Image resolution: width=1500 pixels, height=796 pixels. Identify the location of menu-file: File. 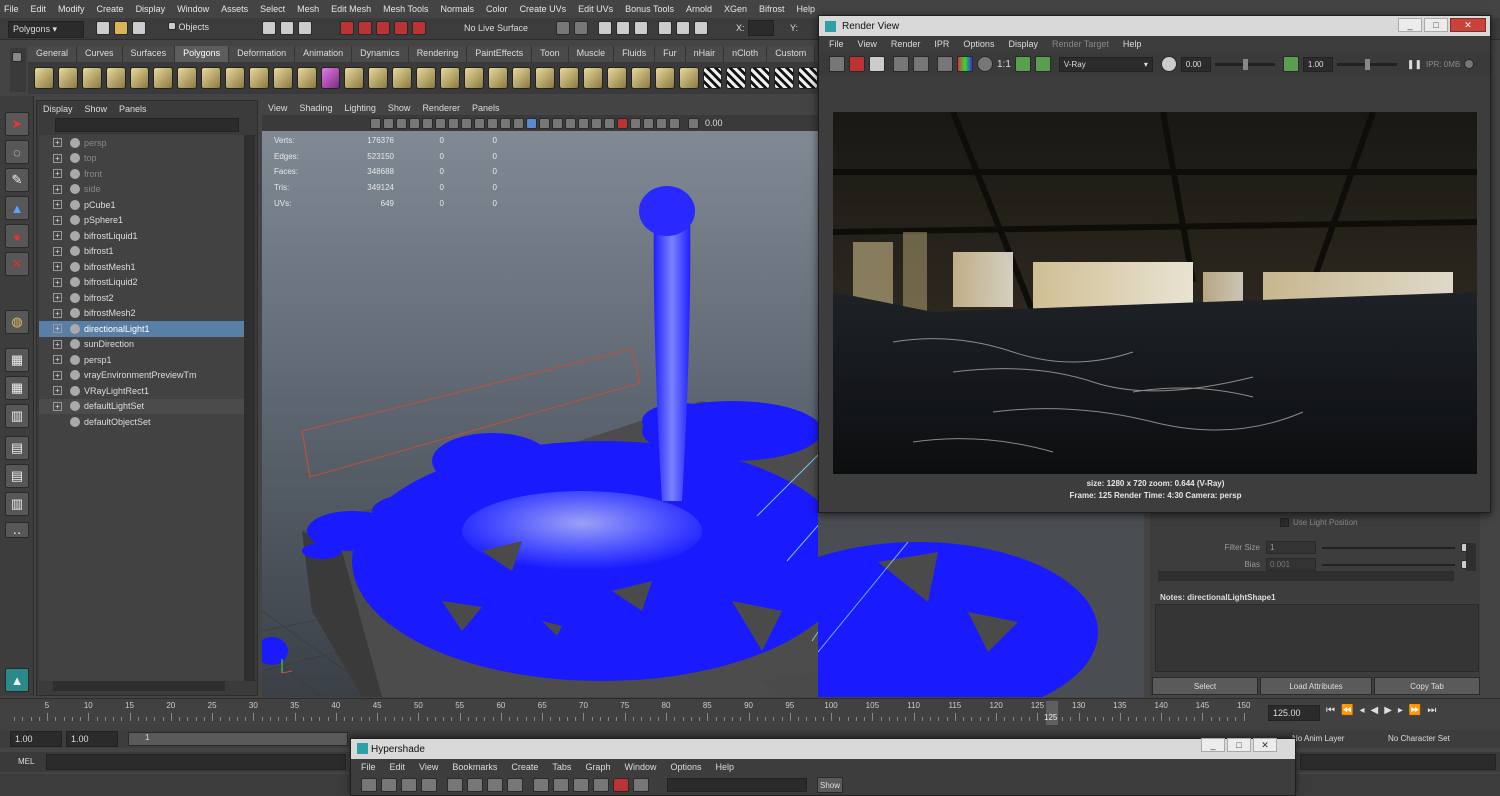
(11, 9).